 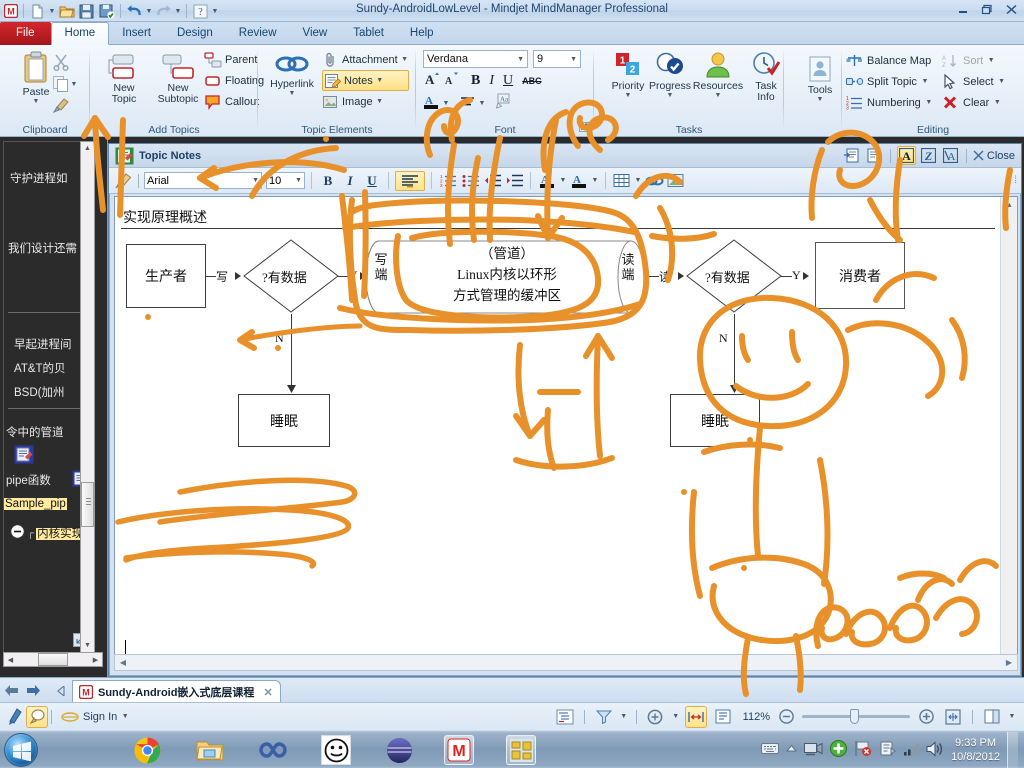 What do you see at coordinates (285, 180) in the screenshot?
I see `notes-font-size-select: 10 ▼` at bounding box center [285, 180].